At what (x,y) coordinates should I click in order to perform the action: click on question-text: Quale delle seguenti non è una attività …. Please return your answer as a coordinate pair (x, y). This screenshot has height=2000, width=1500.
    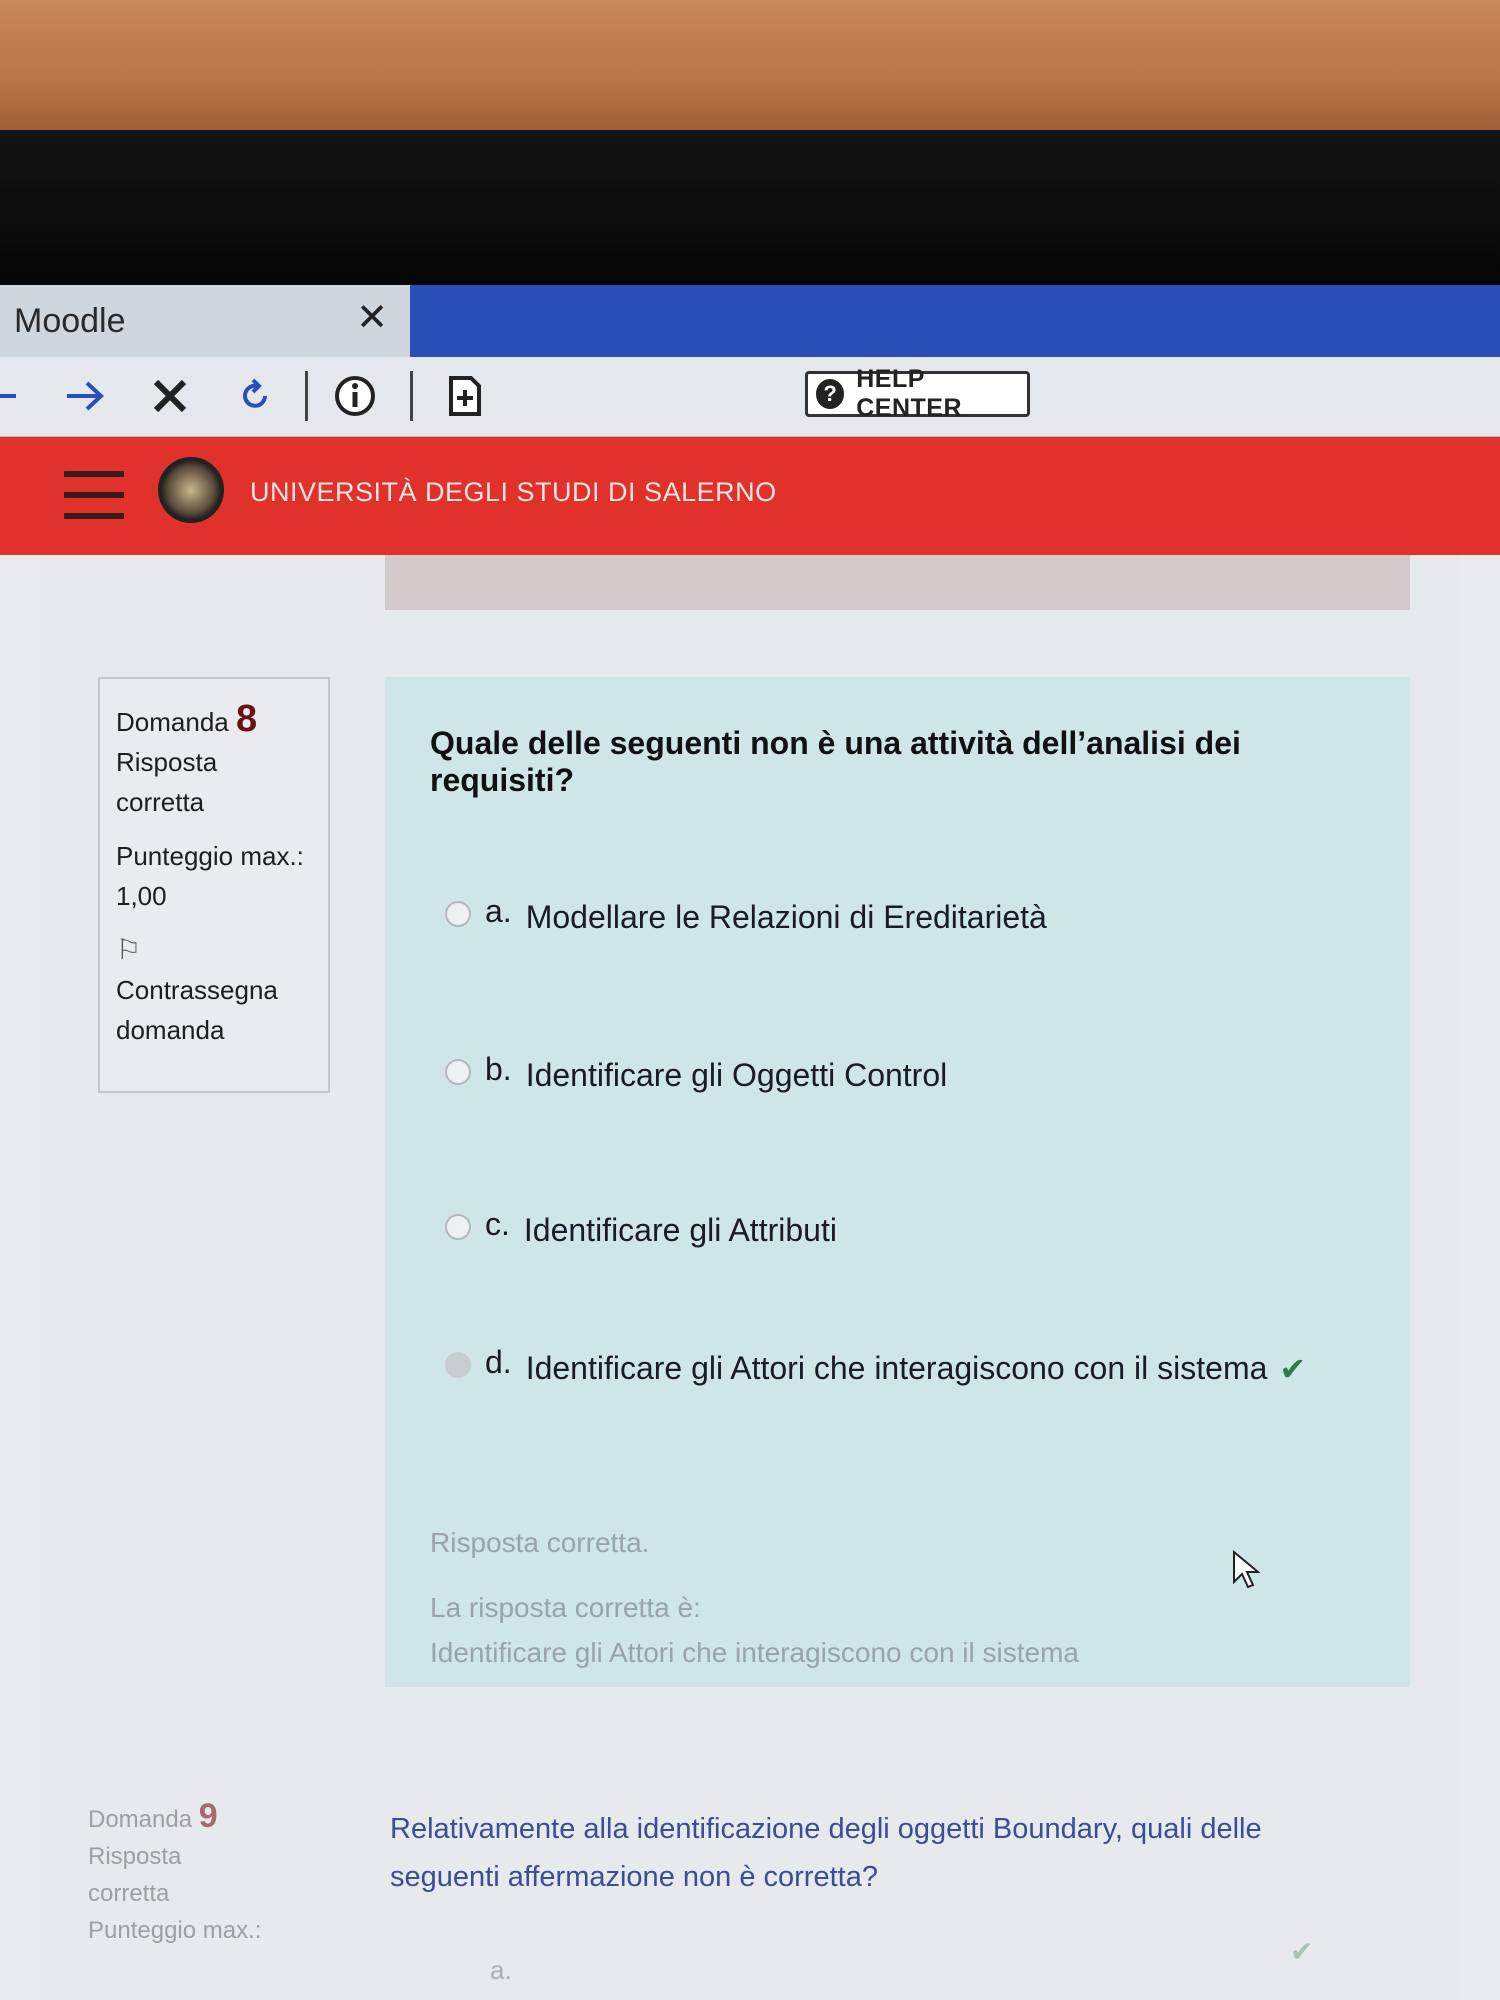
    Looking at the image, I should click on (835, 761).